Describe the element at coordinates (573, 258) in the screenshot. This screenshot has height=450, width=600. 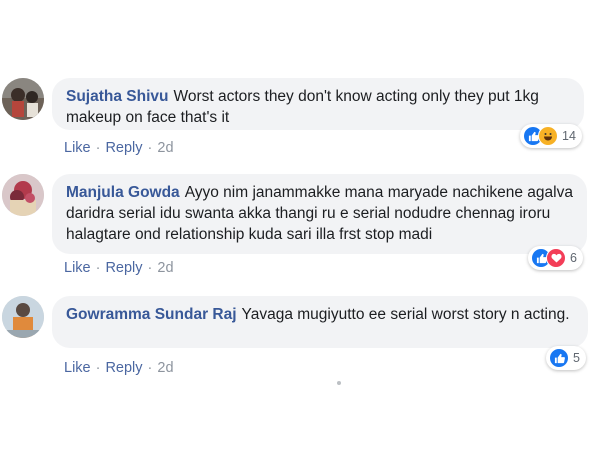
I see `reaction-count: 6` at that location.